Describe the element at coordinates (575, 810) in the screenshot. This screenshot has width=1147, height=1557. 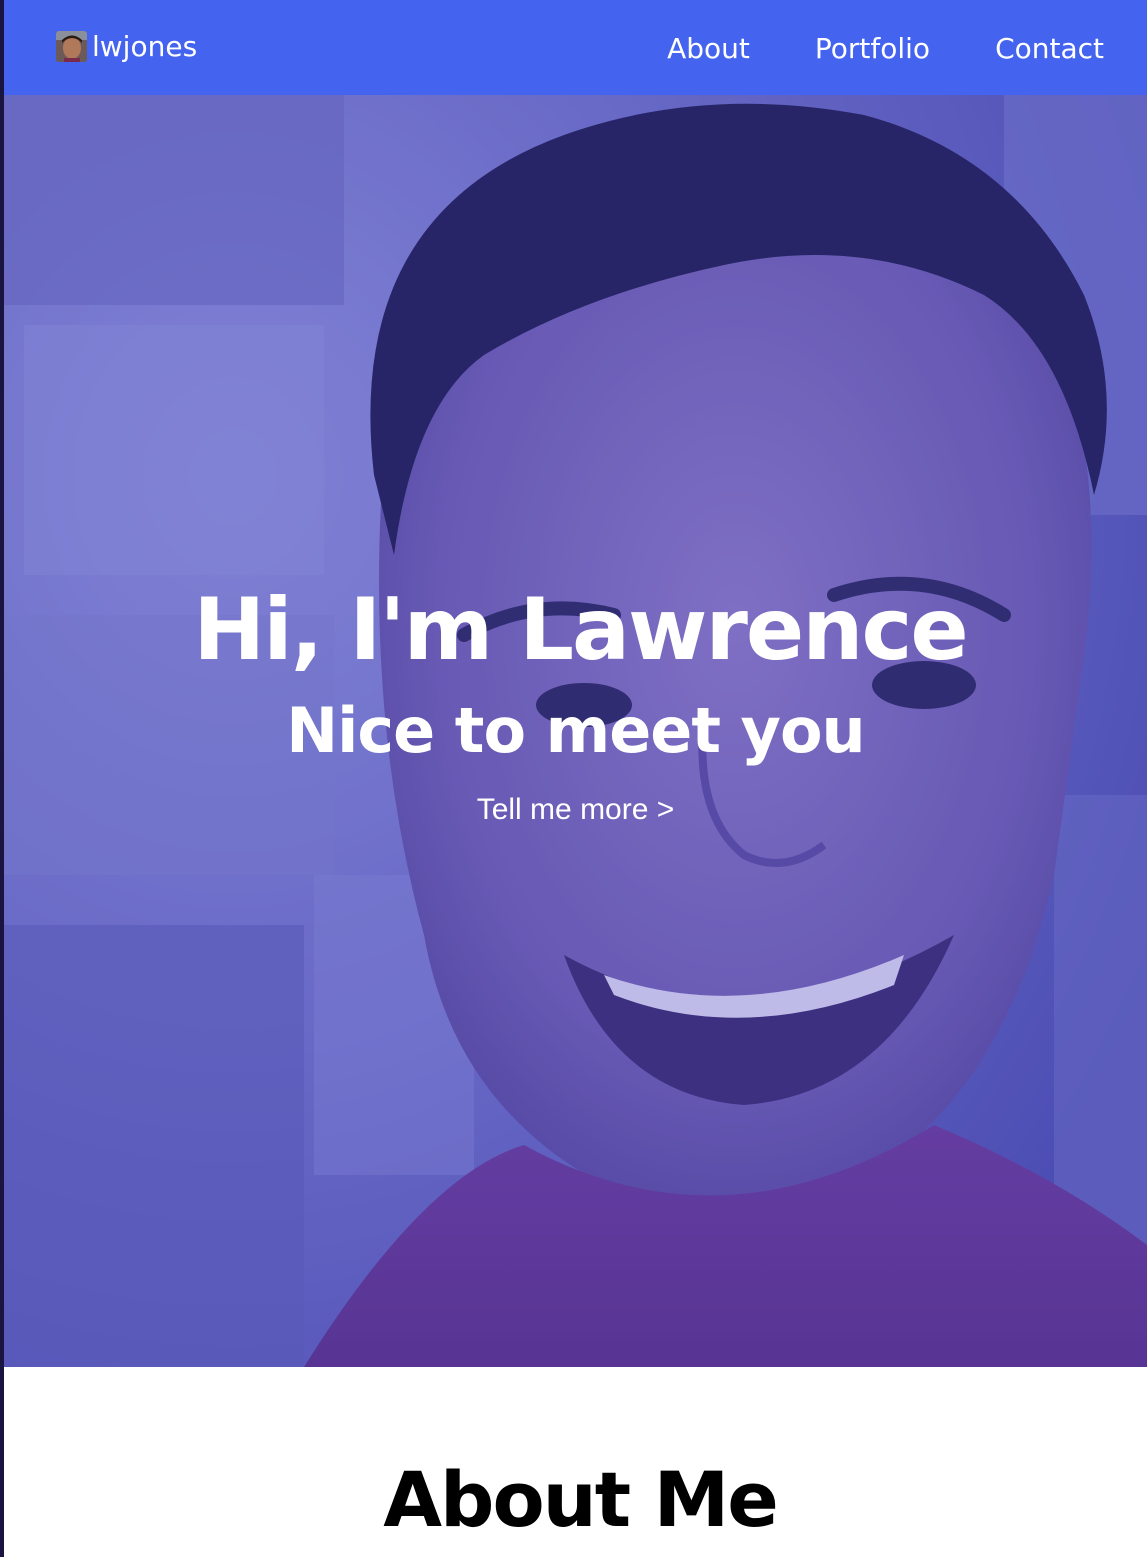
I see `tell-me-more-link: Tell me more >` at that location.